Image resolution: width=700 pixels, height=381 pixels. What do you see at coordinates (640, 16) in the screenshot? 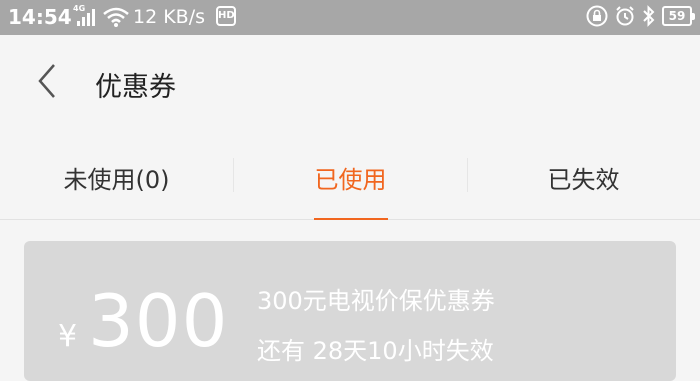
I see `status-right-icons: 59` at bounding box center [640, 16].